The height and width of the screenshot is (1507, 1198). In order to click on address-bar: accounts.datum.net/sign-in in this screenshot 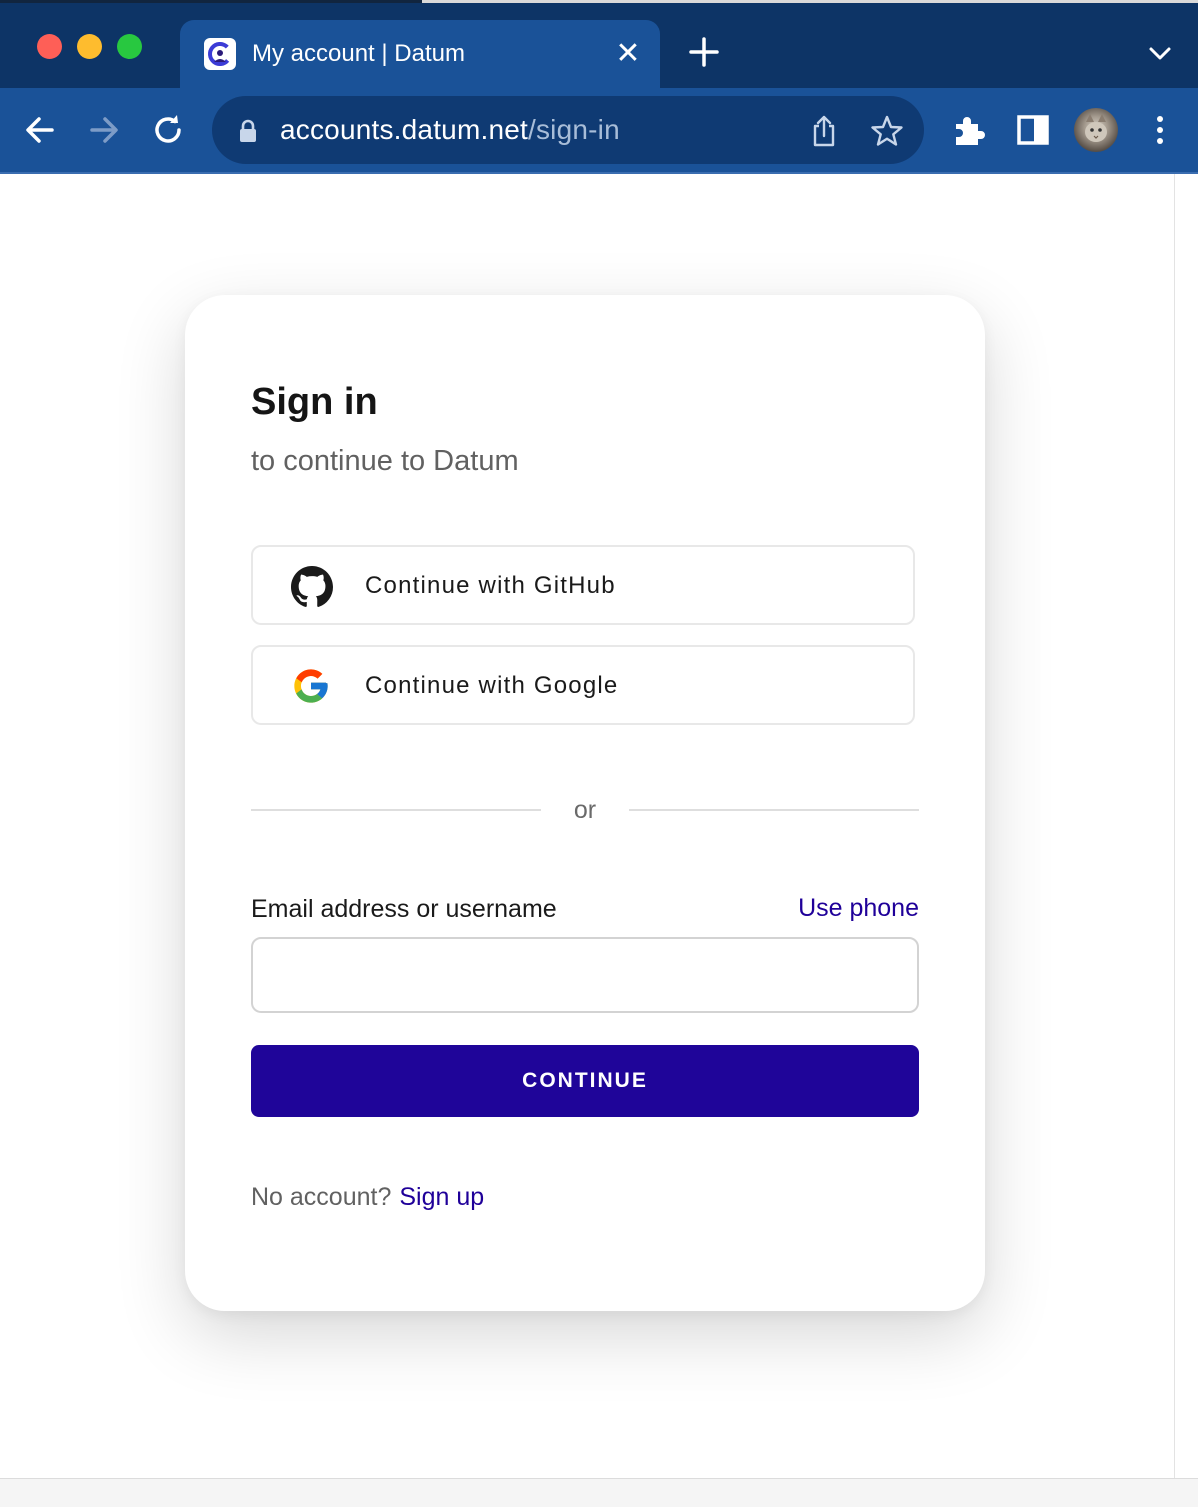, I will do `click(568, 130)`.